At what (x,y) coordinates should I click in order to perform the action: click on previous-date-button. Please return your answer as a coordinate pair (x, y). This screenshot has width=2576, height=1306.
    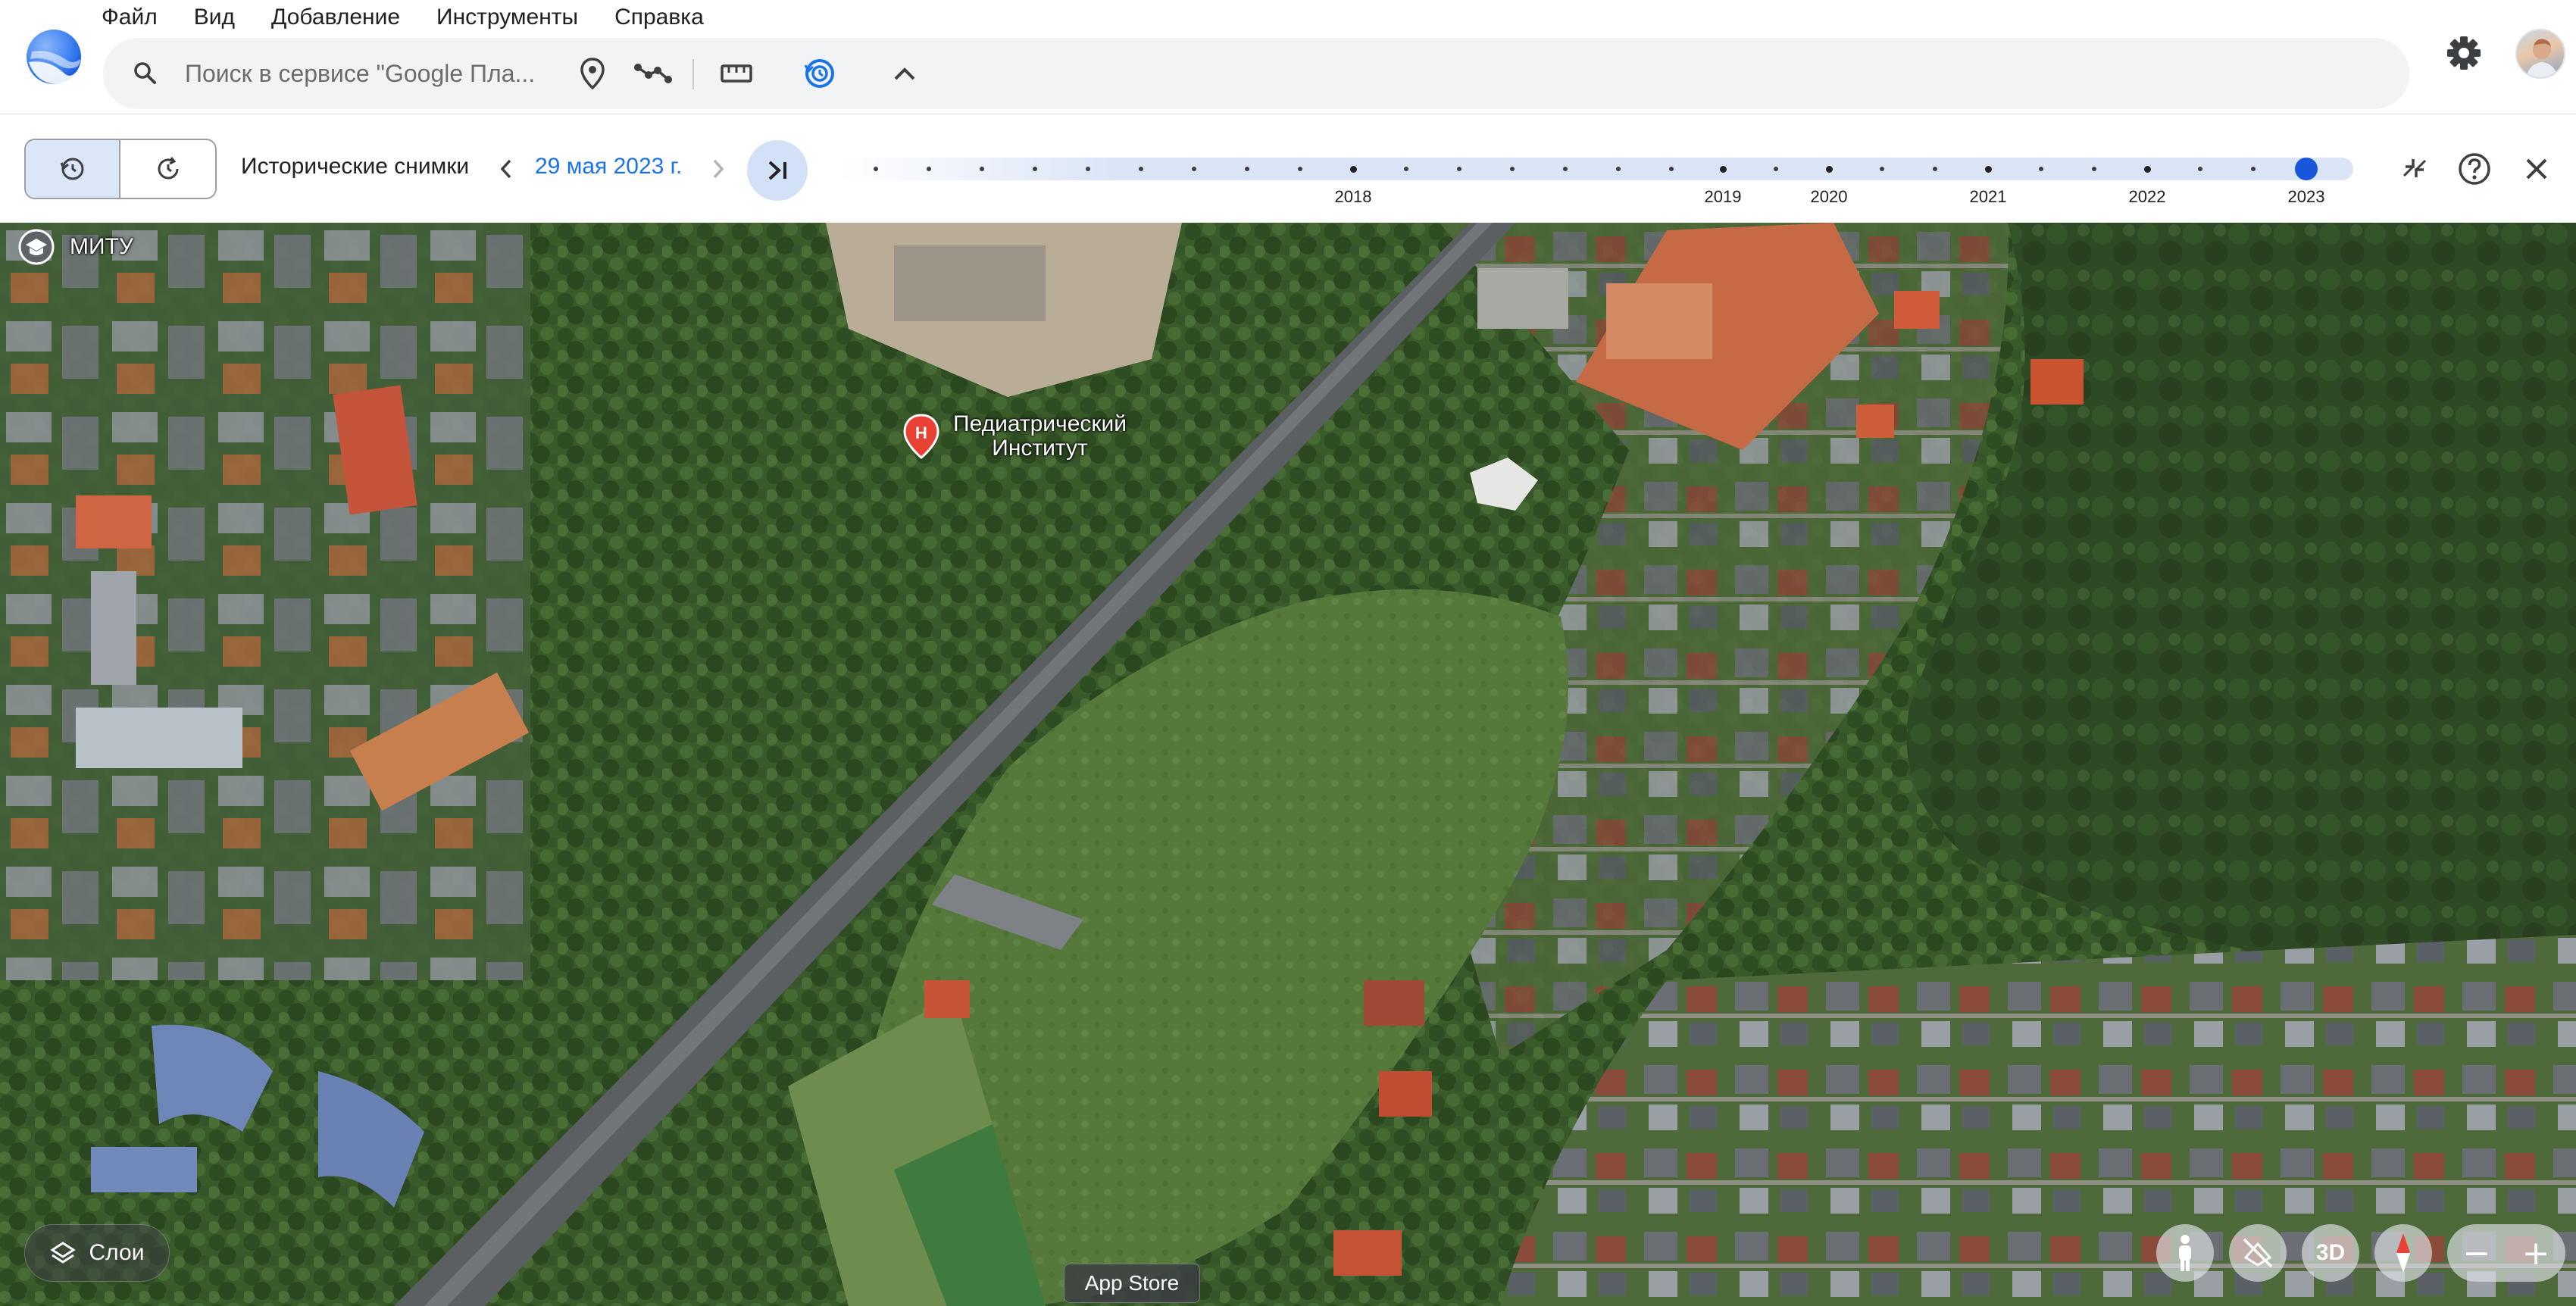
    Looking at the image, I should click on (506, 169).